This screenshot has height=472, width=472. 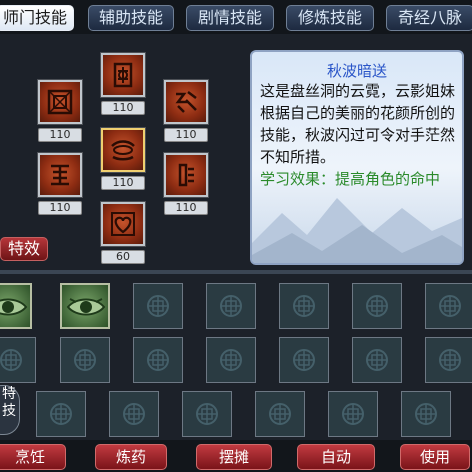 I want to click on skill-claw-icon, so click(x=186, y=102).